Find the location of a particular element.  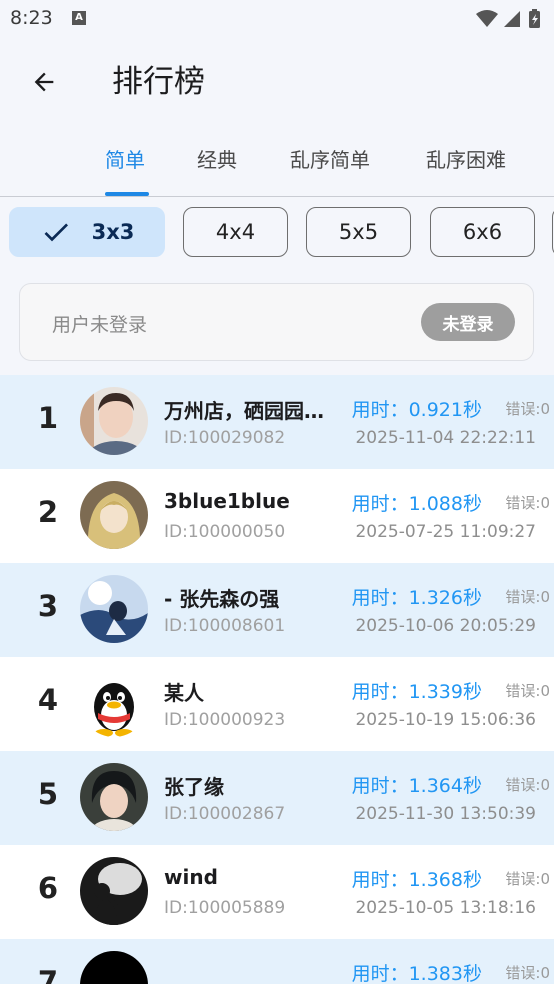

user-name: 某人 is located at coordinates (184, 693).